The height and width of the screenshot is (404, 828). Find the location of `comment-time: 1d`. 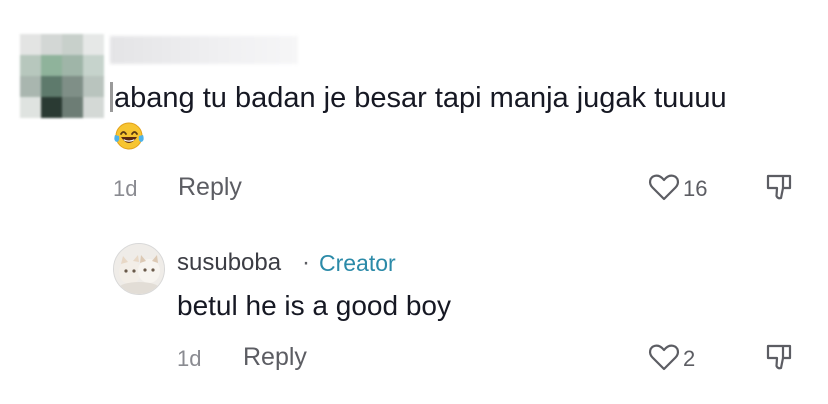

comment-time: 1d is located at coordinates (125, 188).